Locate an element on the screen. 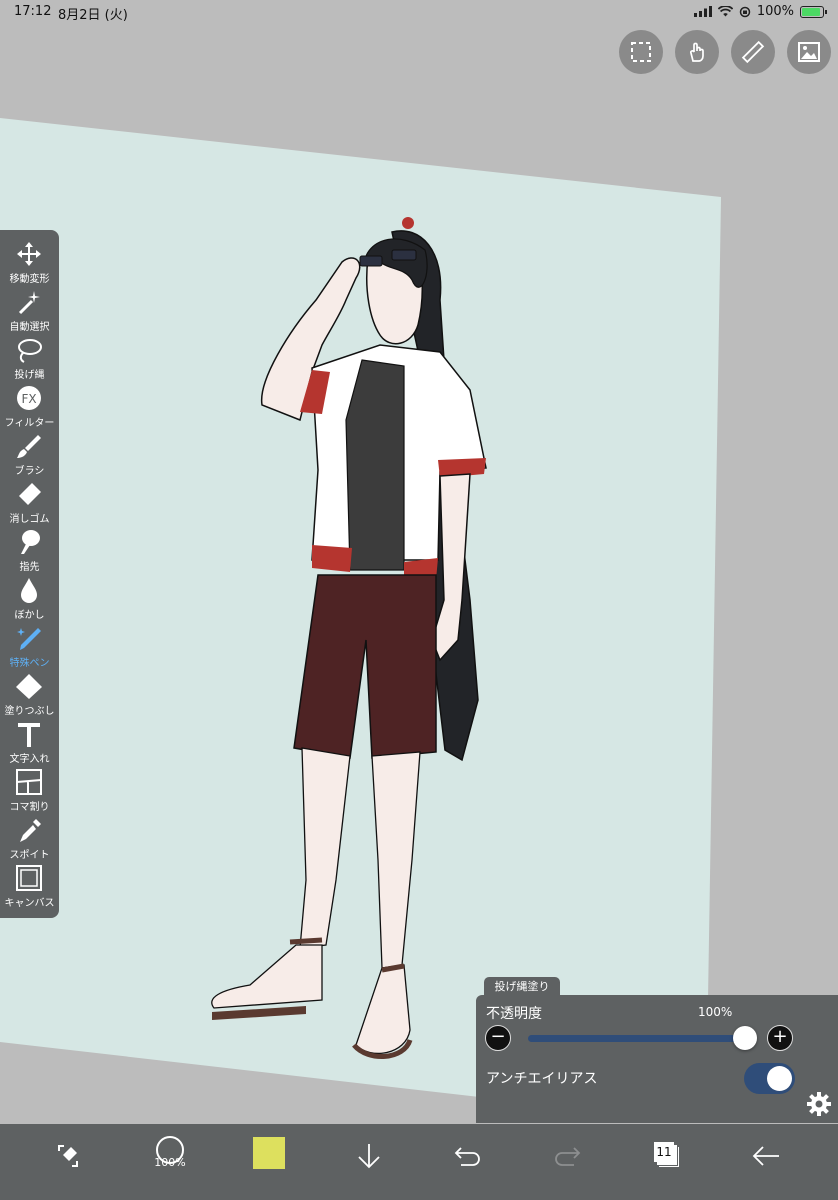 This screenshot has width=838, height=1200. arrow-down-icon is located at coordinates (369, 1156).